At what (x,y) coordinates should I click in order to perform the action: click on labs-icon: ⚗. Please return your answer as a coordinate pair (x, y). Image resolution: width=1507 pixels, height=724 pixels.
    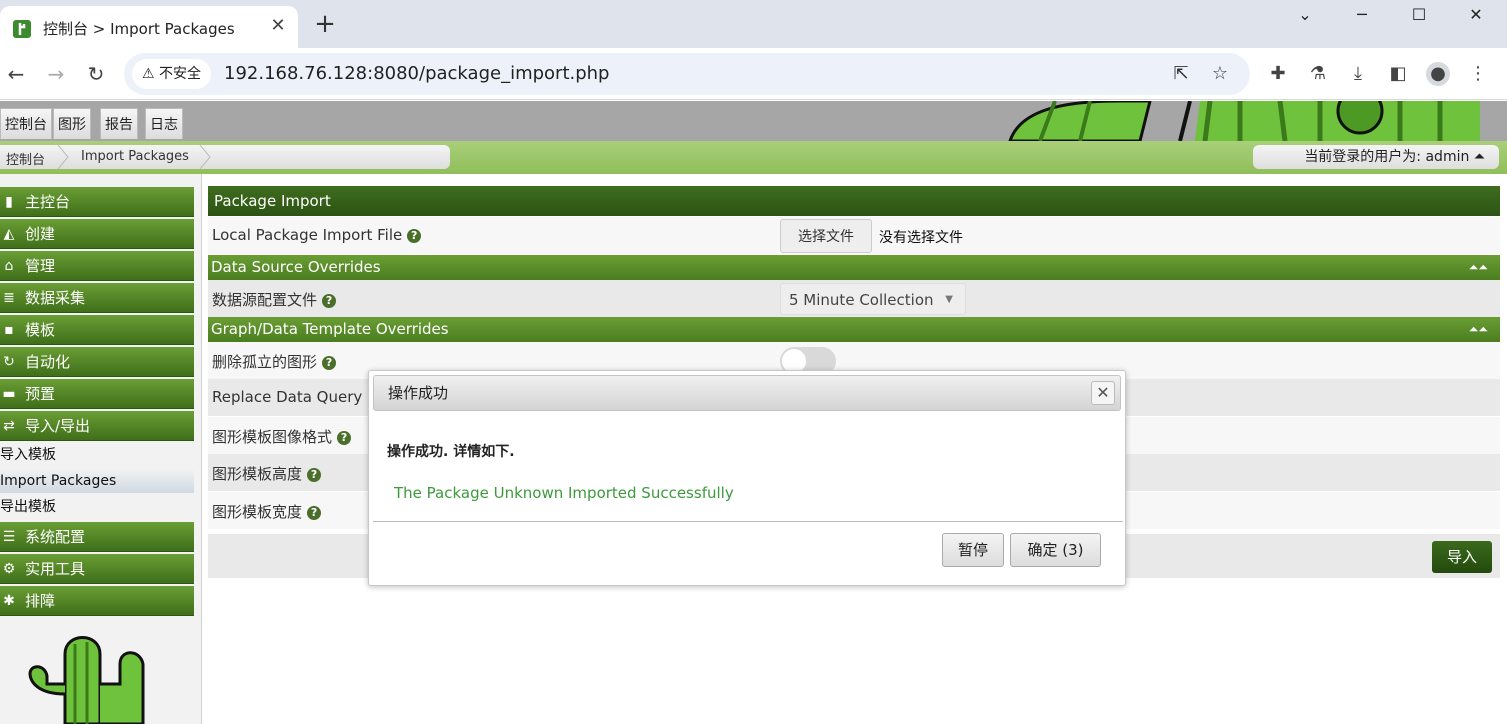
    Looking at the image, I should click on (1318, 74).